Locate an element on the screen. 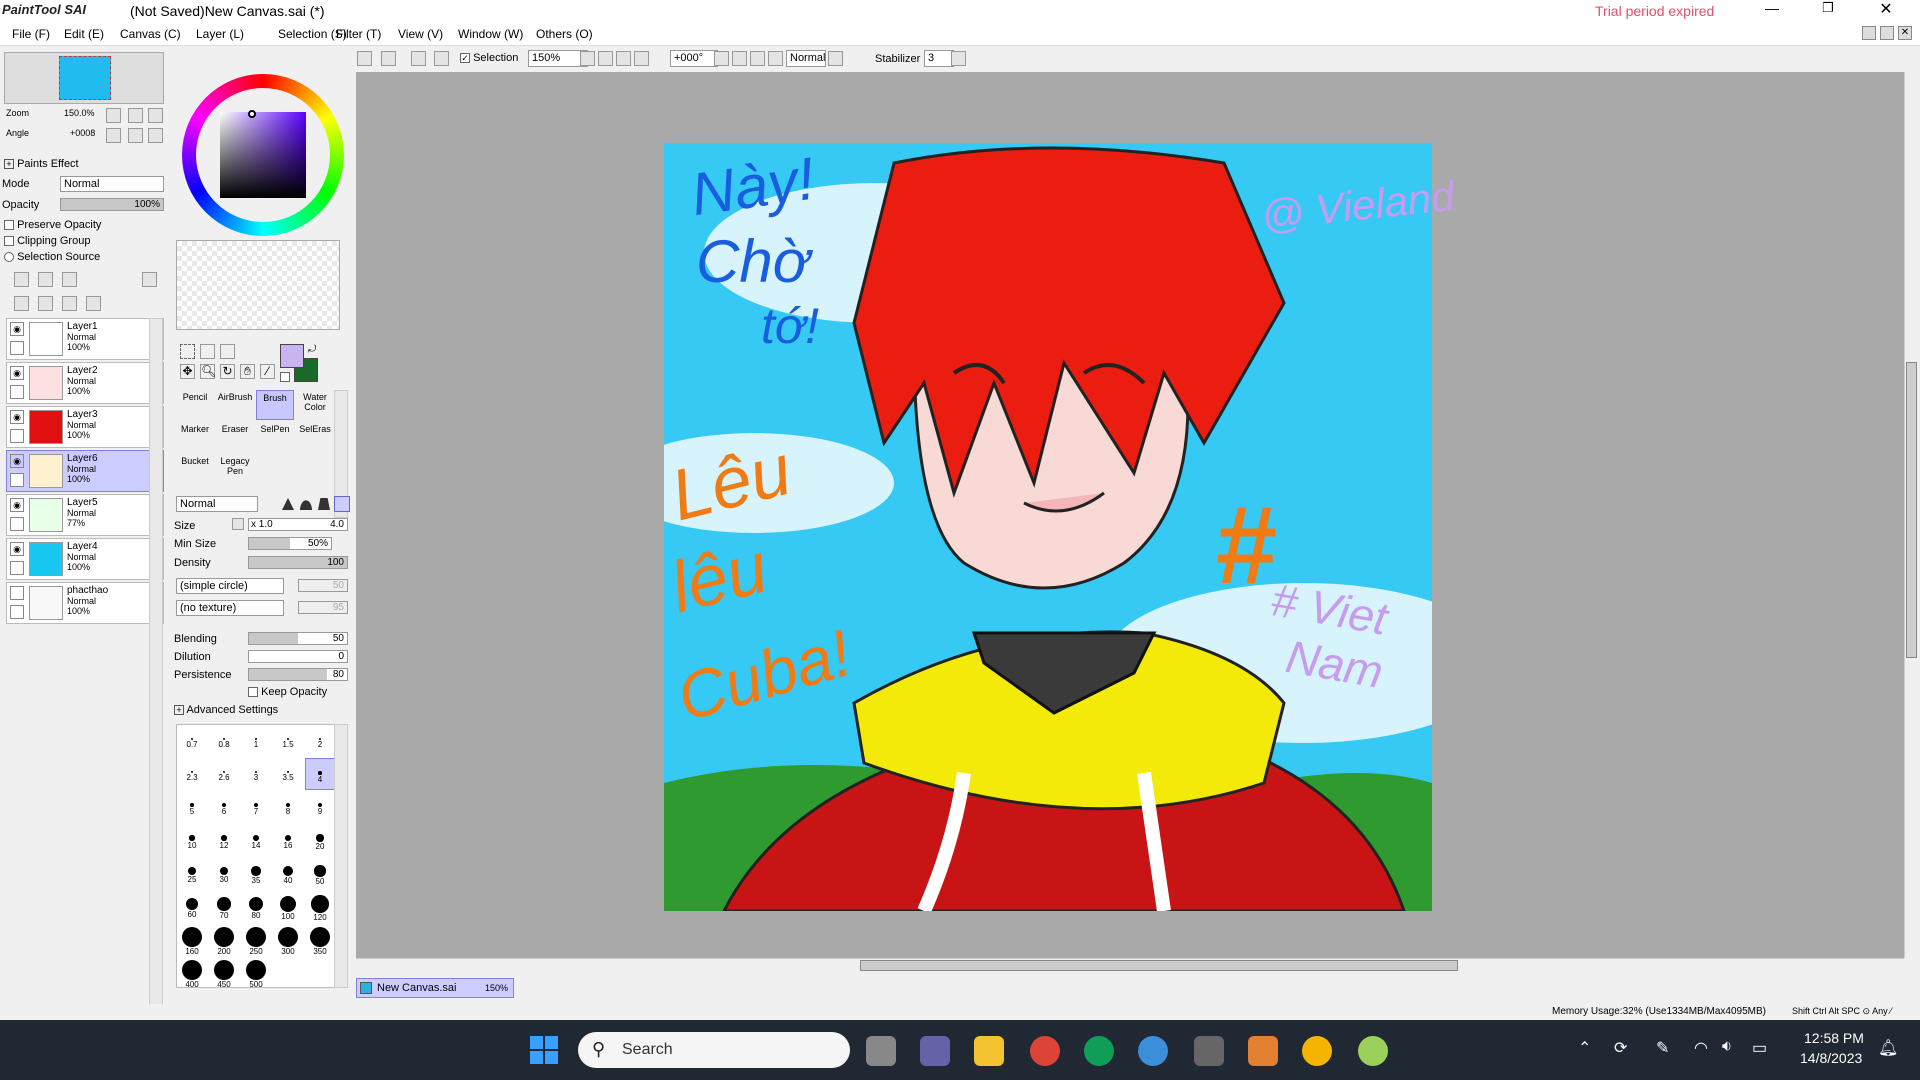 The height and width of the screenshot is (1080, 1920). undo-button is located at coordinates (364, 58).